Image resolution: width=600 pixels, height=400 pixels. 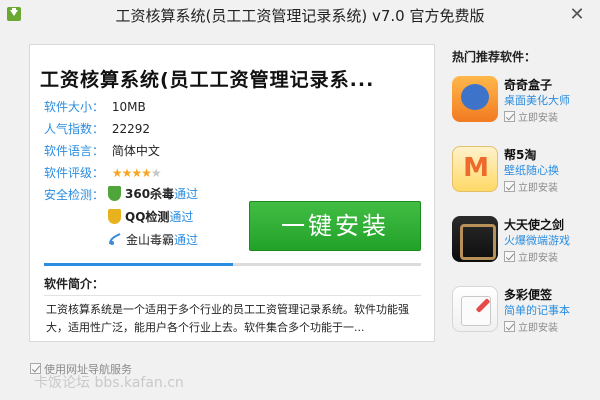 What do you see at coordinates (577, 15) in the screenshot?
I see `close-button: ✕` at bounding box center [577, 15].